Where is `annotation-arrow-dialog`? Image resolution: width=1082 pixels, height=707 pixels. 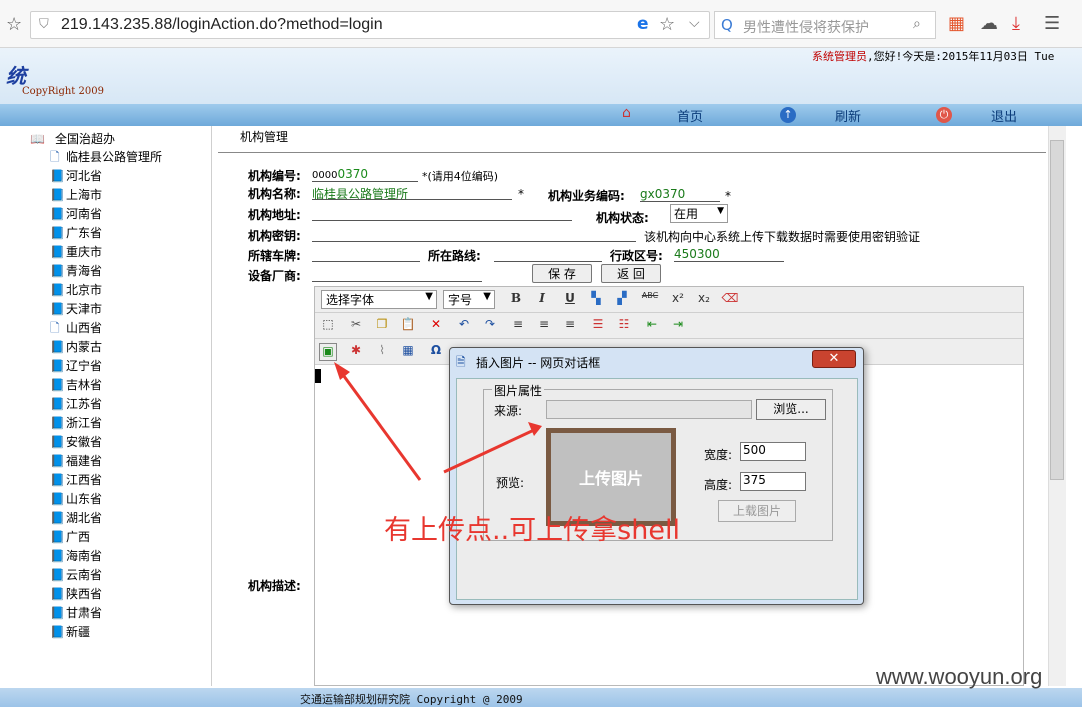 annotation-arrow-dialog is located at coordinates (492, 448).